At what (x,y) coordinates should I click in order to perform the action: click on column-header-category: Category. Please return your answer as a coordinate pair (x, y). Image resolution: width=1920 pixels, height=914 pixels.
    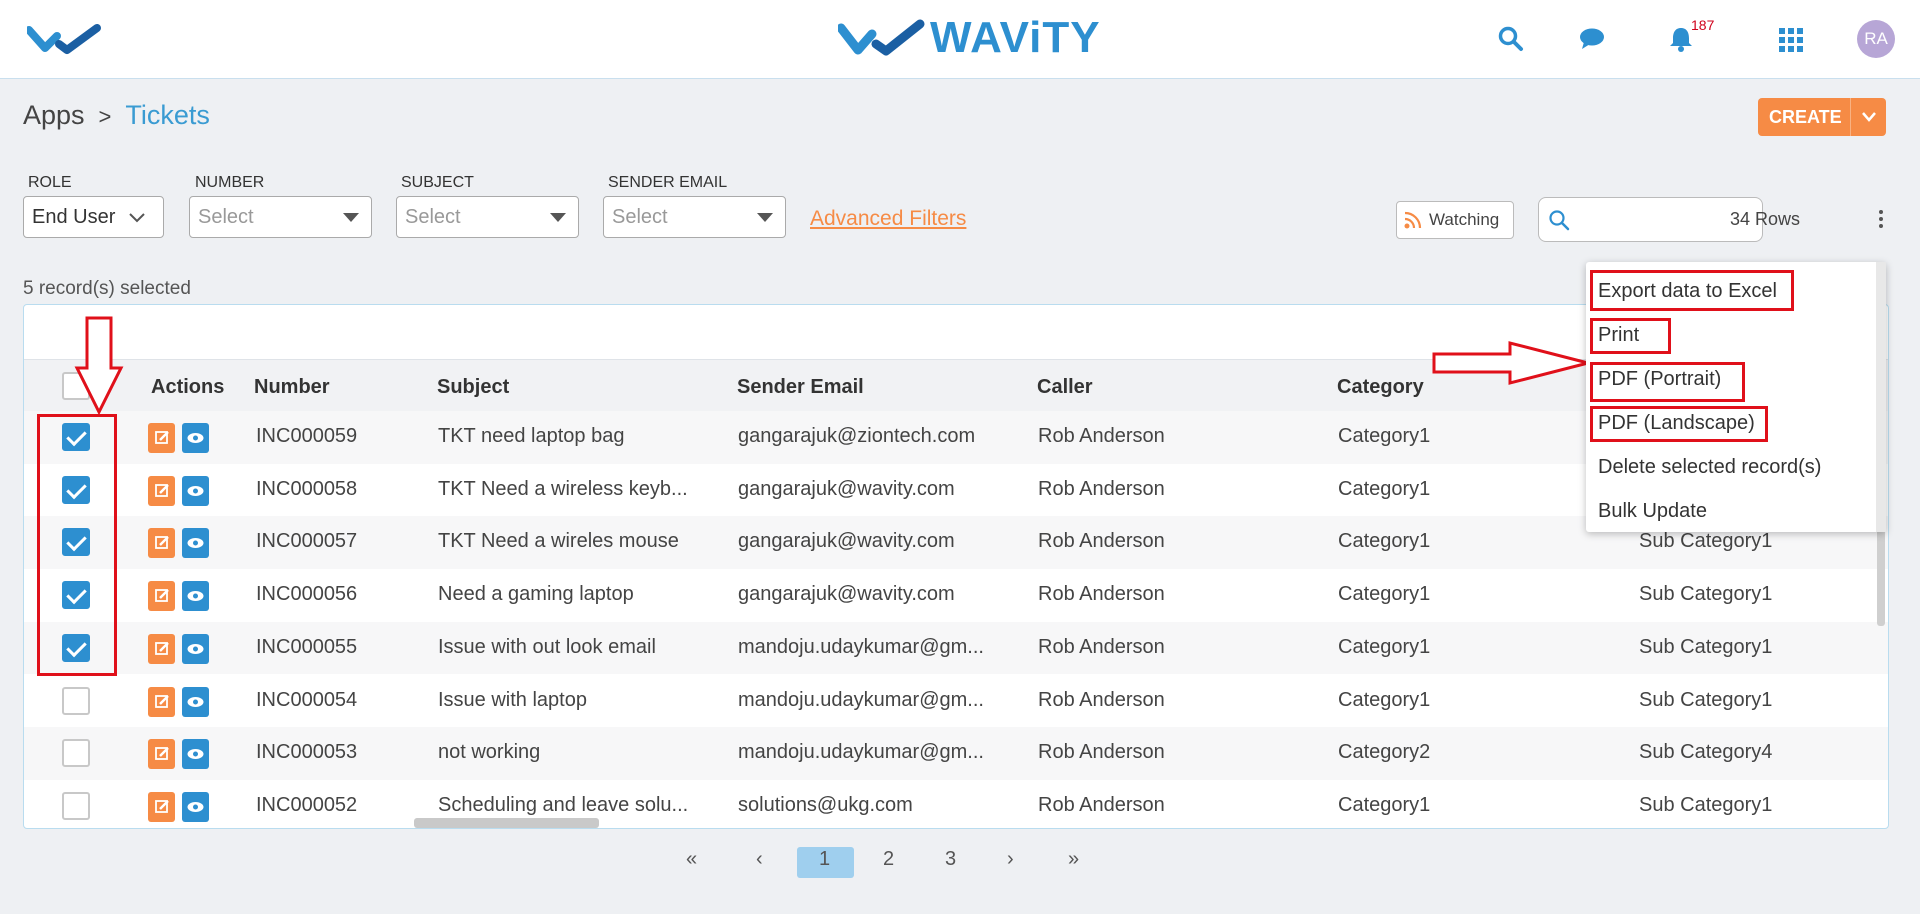
    Looking at the image, I should click on (1380, 387).